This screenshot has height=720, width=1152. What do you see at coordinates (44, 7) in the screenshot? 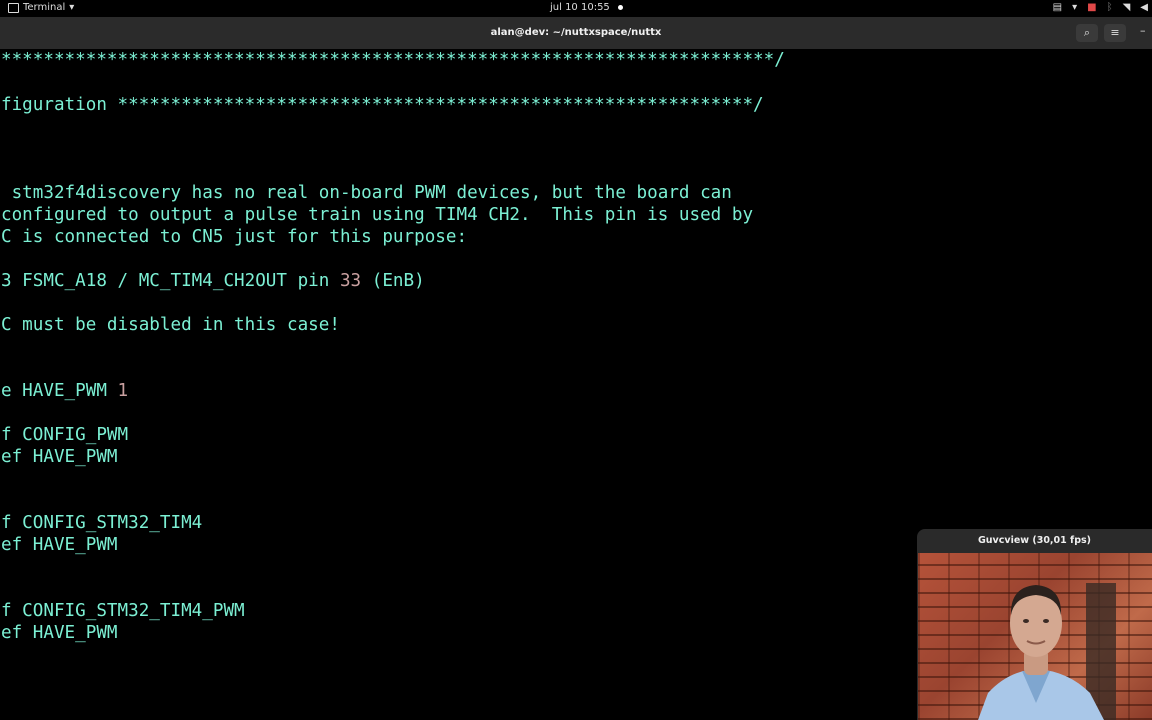
I see `app-name: Terminal` at bounding box center [44, 7].